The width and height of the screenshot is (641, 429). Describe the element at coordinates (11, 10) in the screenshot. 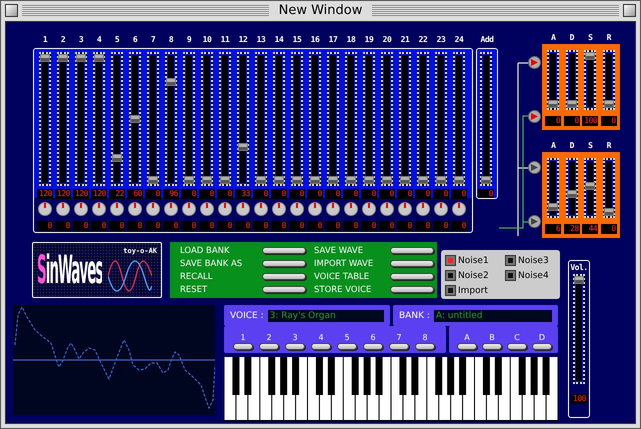

I see `close-box` at that location.